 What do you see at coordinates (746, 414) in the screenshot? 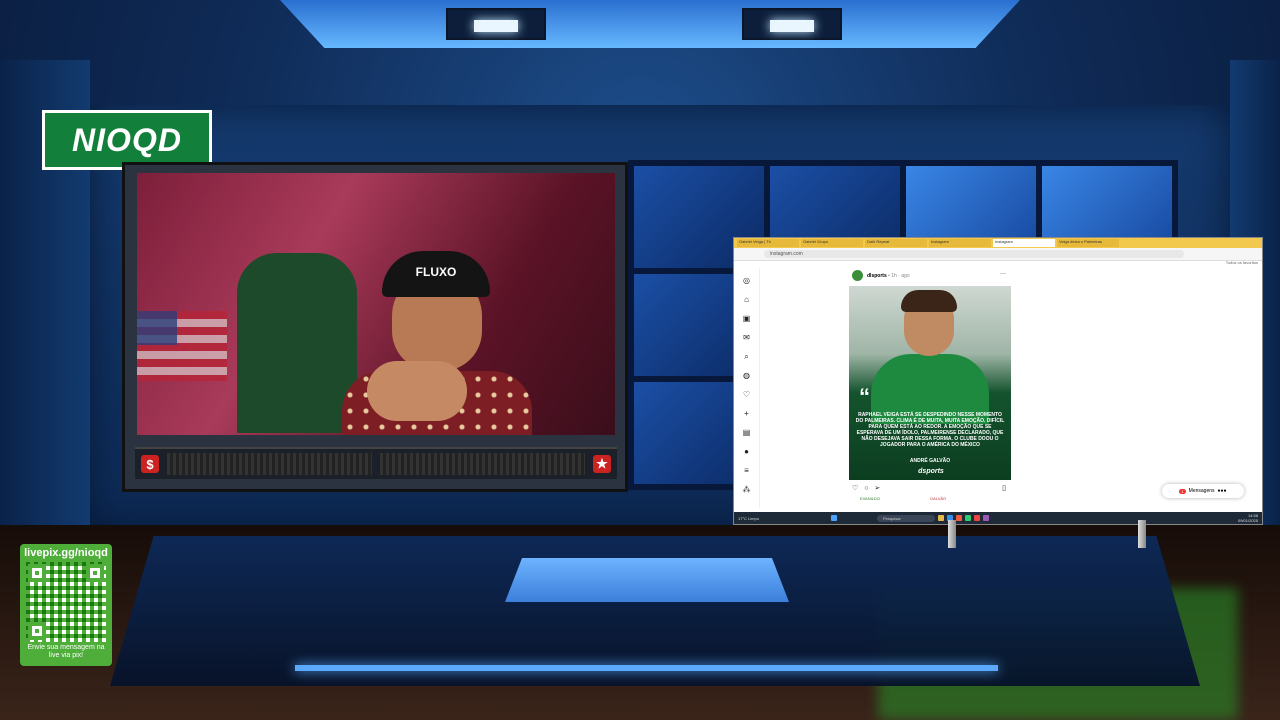
I see `create-icon: +` at bounding box center [746, 414].